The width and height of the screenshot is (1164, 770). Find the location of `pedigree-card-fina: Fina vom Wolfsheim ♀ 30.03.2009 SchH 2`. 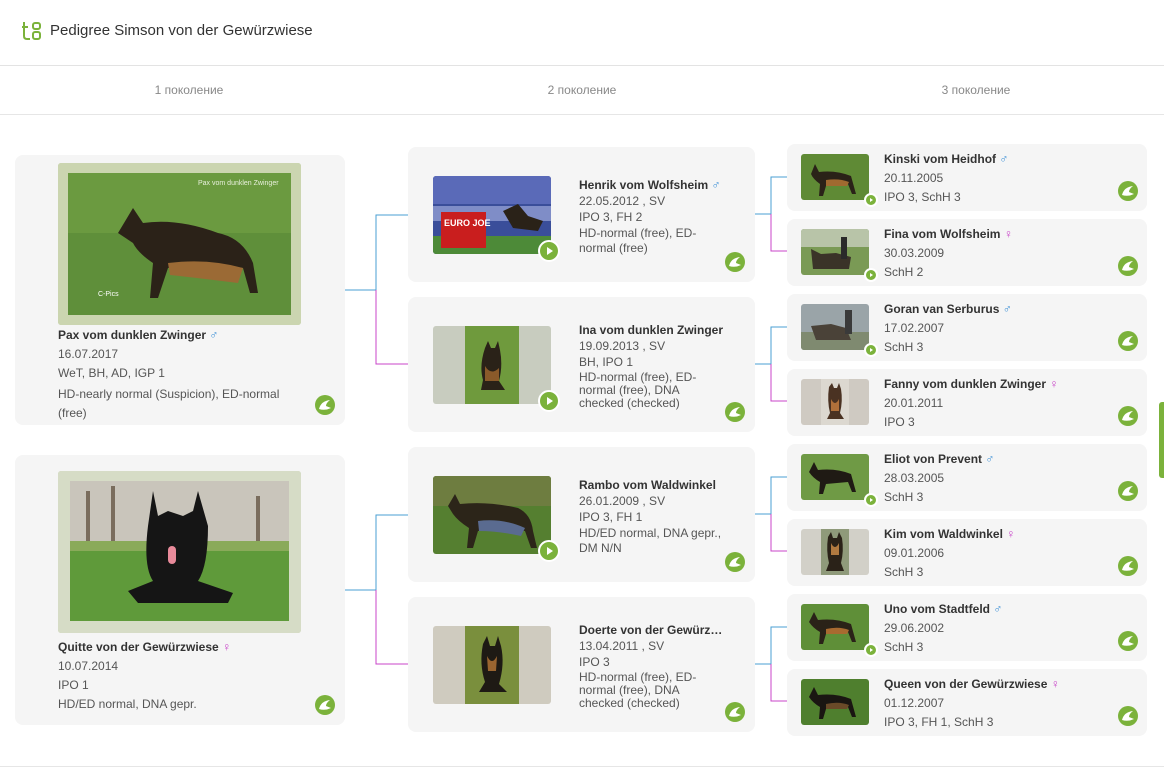

pedigree-card-fina: Fina vom Wolfsheim ♀ 30.03.2009 SchH 2 is located at coordinates (967, 252).